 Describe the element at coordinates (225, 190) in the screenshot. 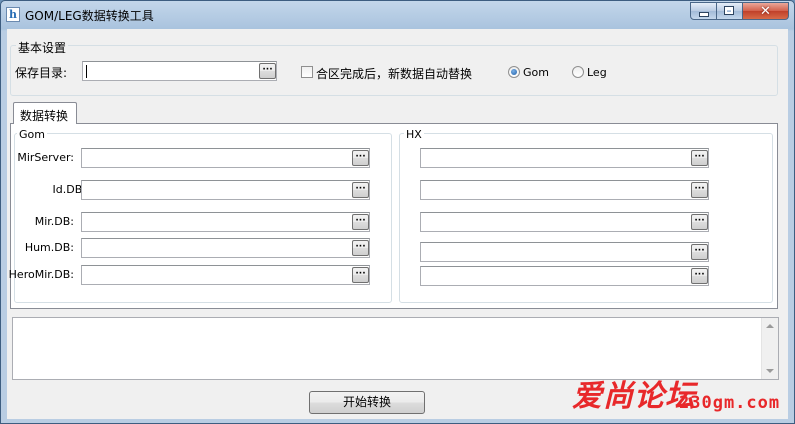

I see `iddb-input` at that location.